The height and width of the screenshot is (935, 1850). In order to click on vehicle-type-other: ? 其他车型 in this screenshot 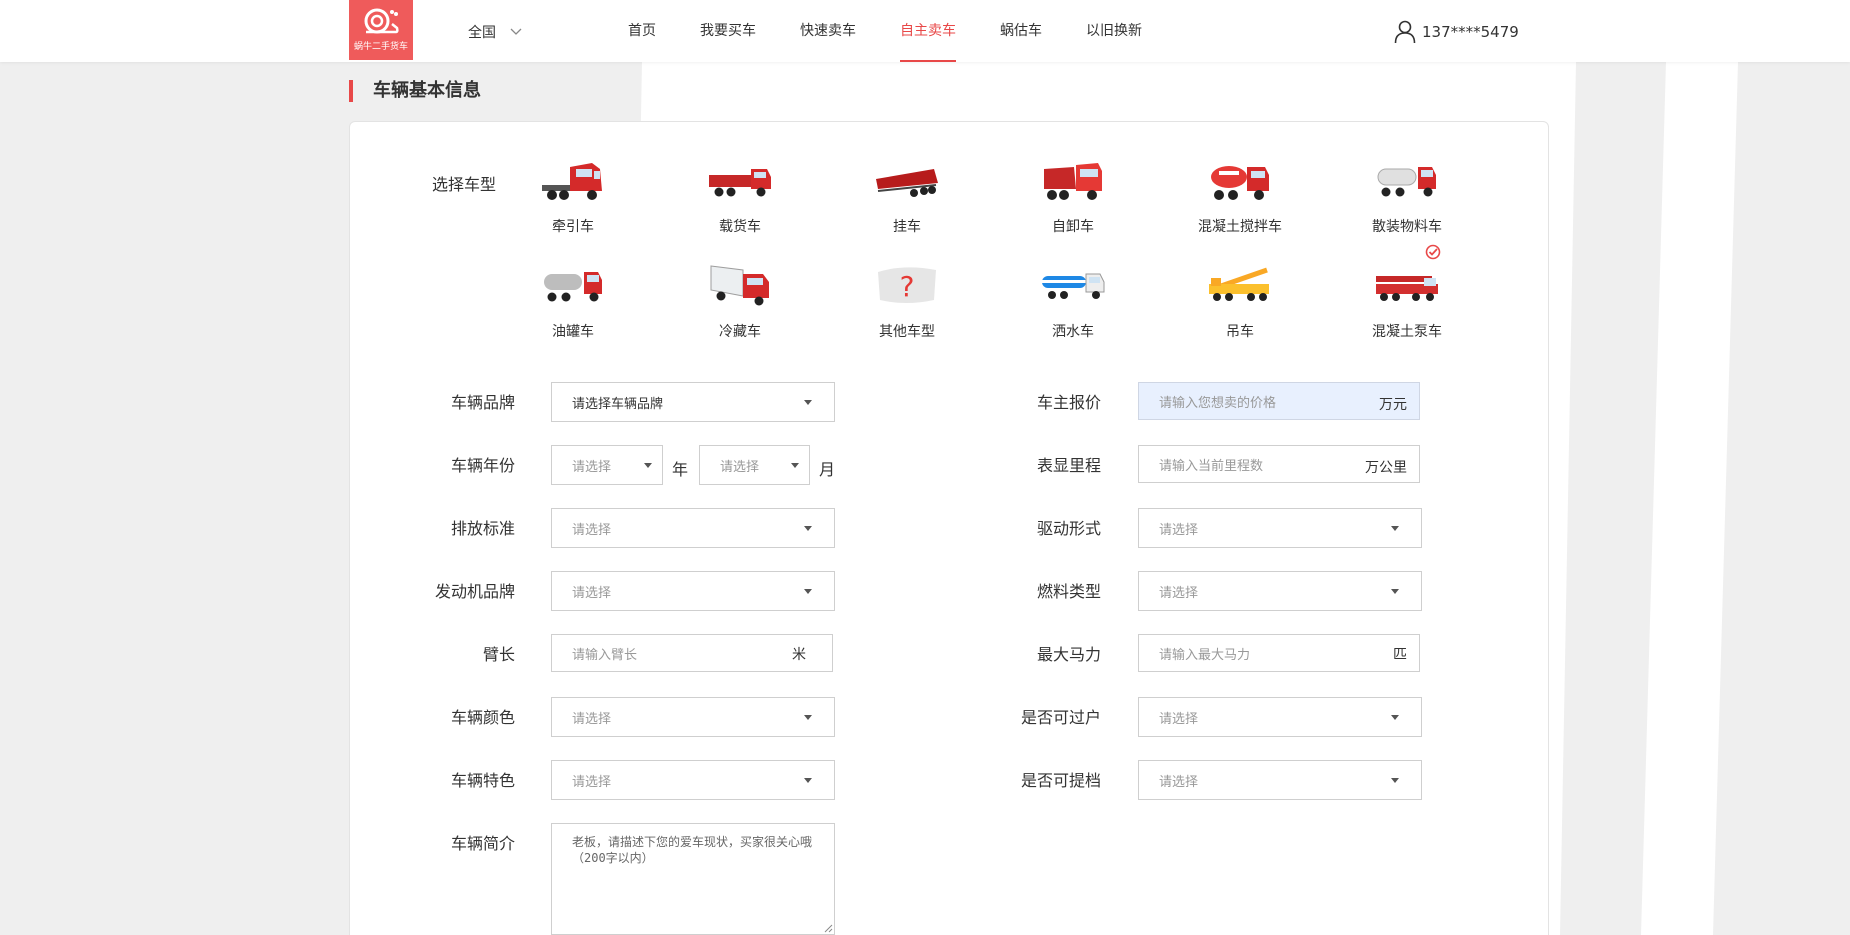, I will do `click(907, 299)`.